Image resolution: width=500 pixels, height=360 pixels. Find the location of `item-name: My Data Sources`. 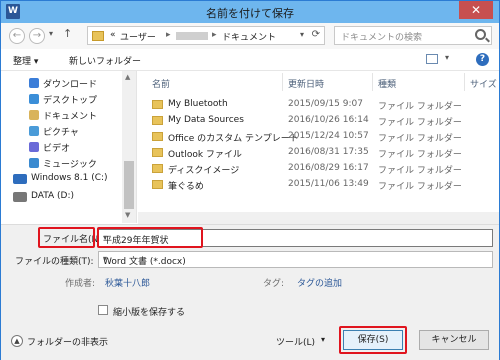

item-name: My Data Sources is located at coordinates (206, 120).